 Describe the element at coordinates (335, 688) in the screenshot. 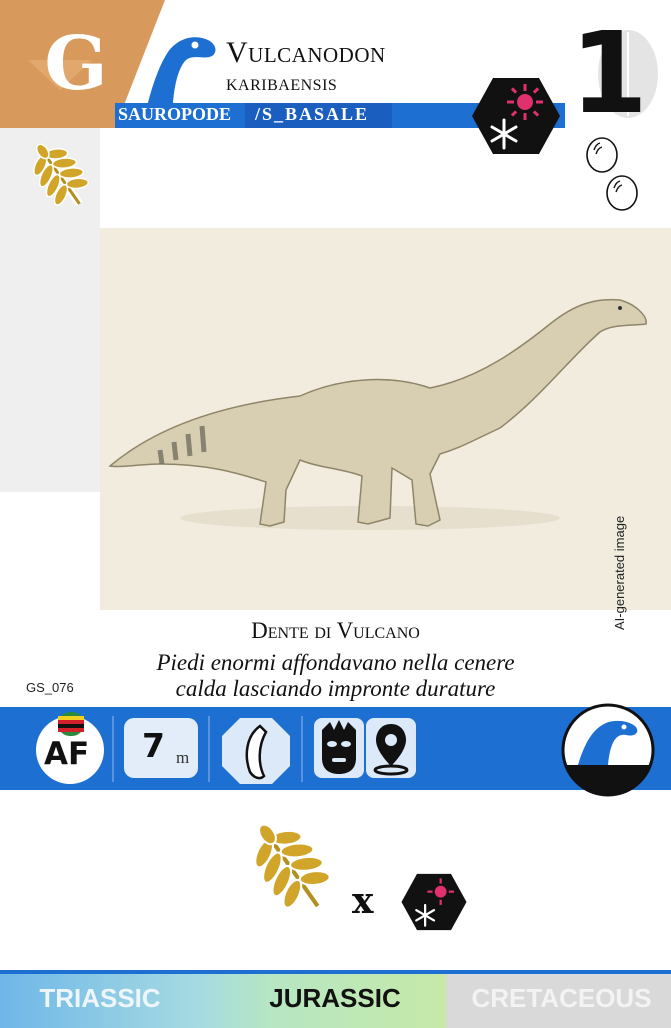

I see `description-line-2: calda lasciando impronte durature` at that location.